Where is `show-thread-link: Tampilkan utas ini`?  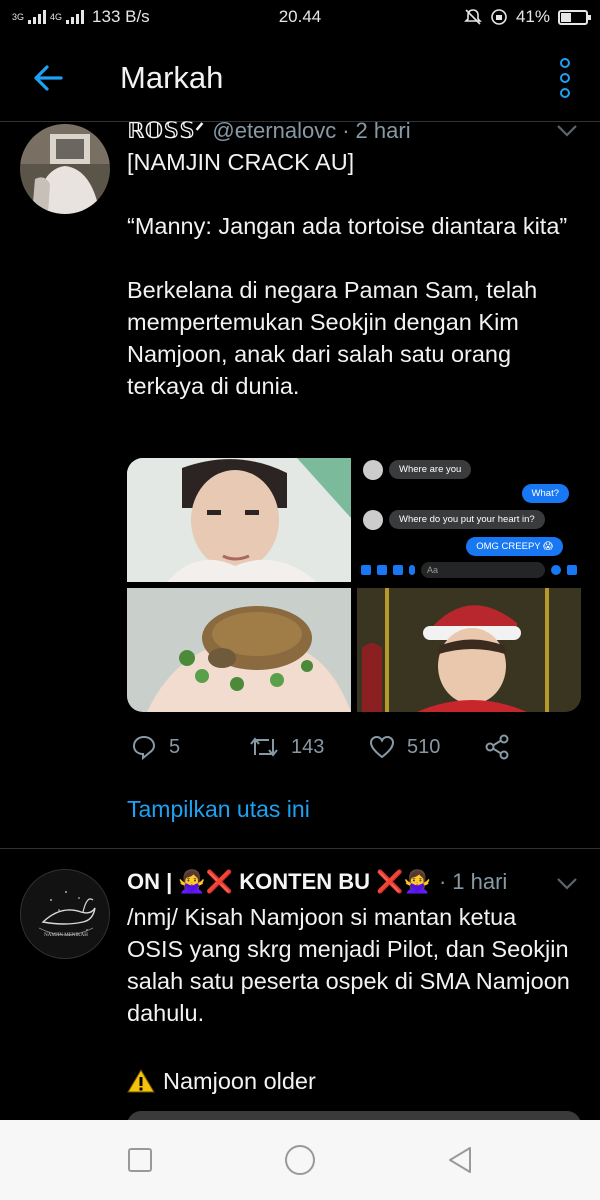
show-thread-link: Tampilkan utas ini is located at coordinates (218, 809).